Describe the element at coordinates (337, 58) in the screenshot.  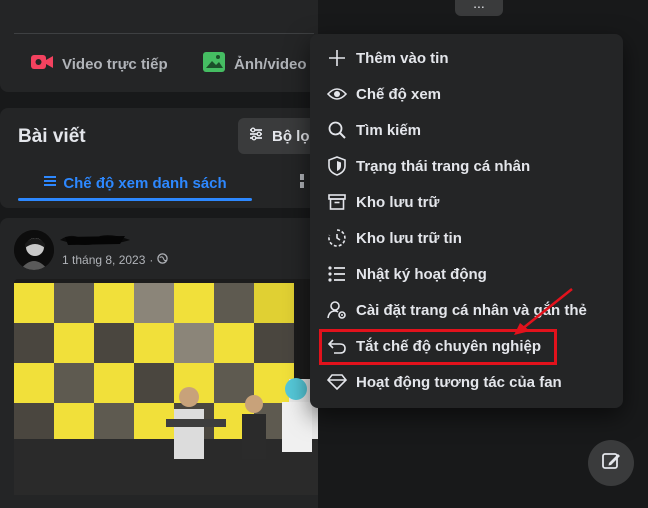
I see `plus-icon` at that location.